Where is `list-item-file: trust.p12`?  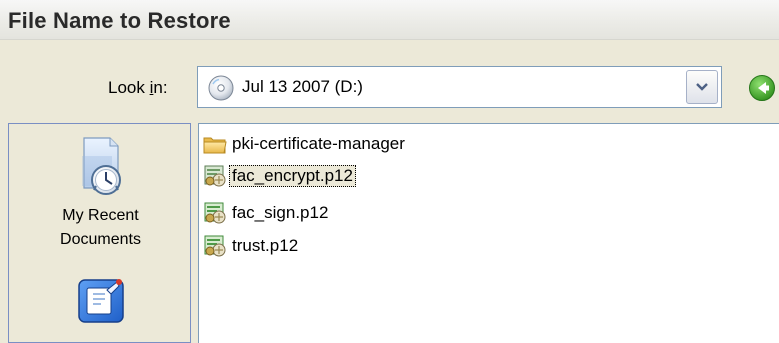
list-item-file: trust.p12 is located at coordinates (251, 246).